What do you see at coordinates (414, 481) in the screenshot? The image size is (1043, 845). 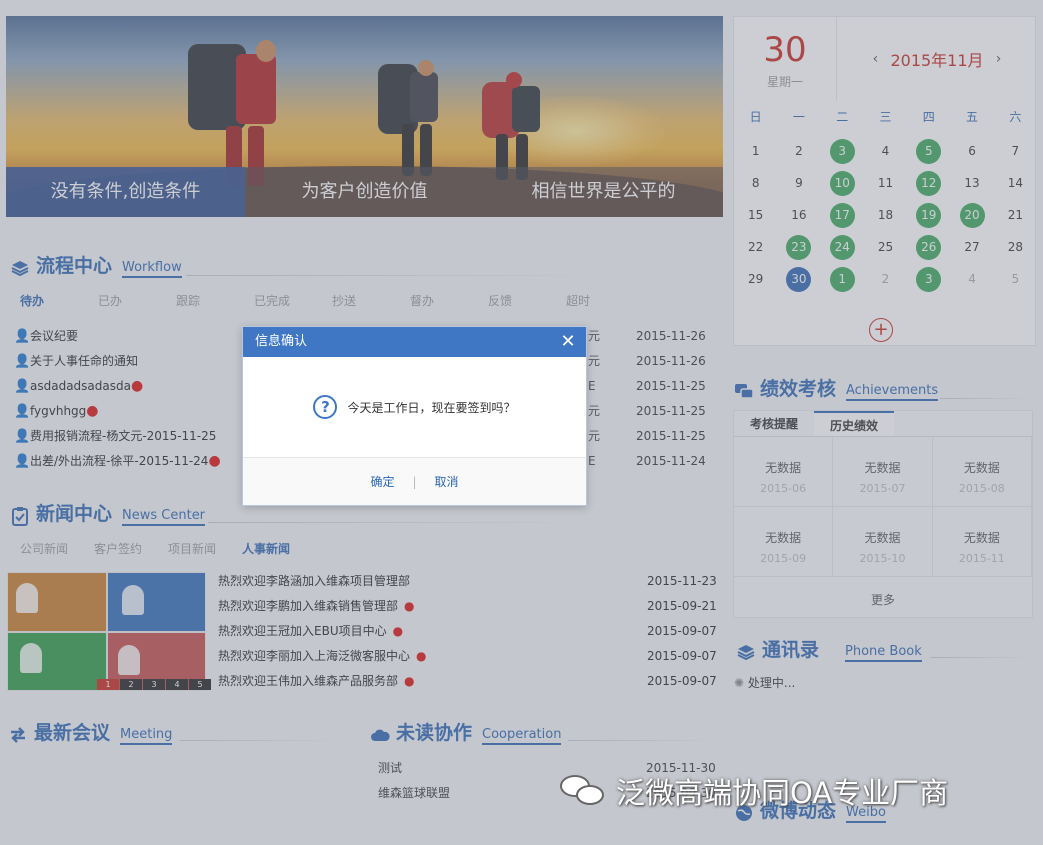 I see `dialog-footer: 确定 | 取消` at bounding box center [414, 481].